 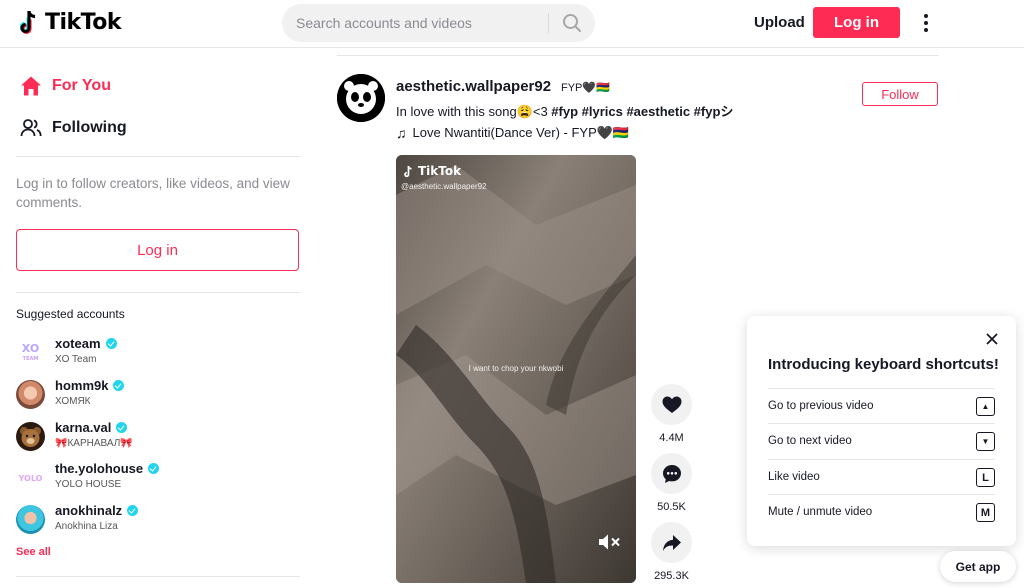 What do you see at coordinates (779, 22) in the screenshot?
I see `upload-link: Upload` at bounding box center [779, 22].